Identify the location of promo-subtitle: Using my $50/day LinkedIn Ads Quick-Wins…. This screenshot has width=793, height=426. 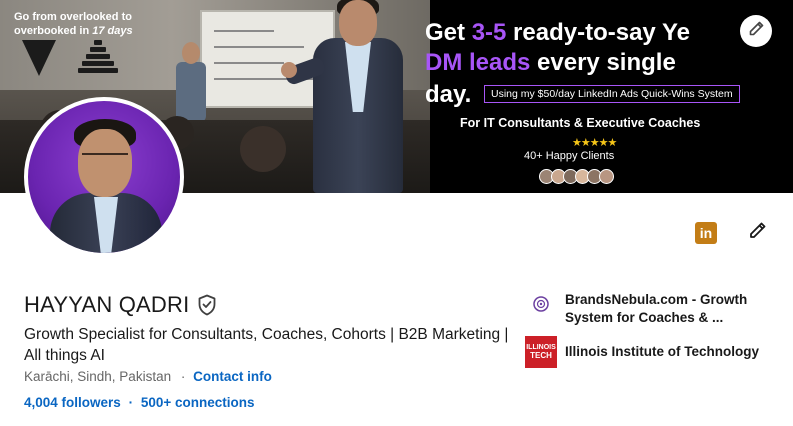
(612, 94).